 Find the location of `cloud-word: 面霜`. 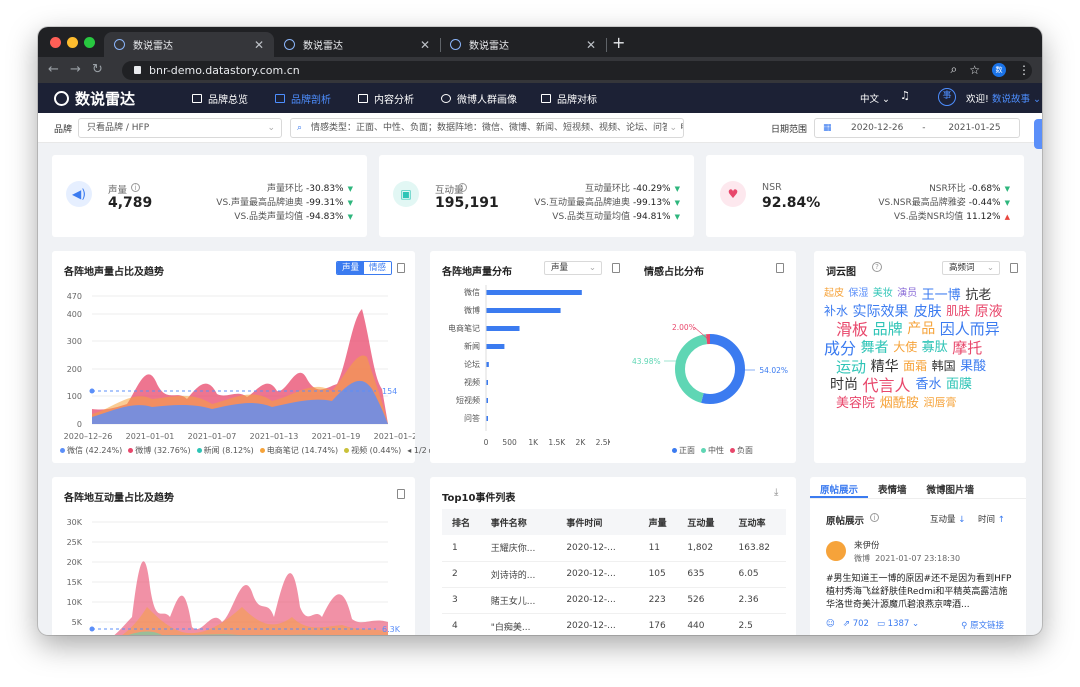

cloud-word: 面霜 is located at coordinates (915, 366).